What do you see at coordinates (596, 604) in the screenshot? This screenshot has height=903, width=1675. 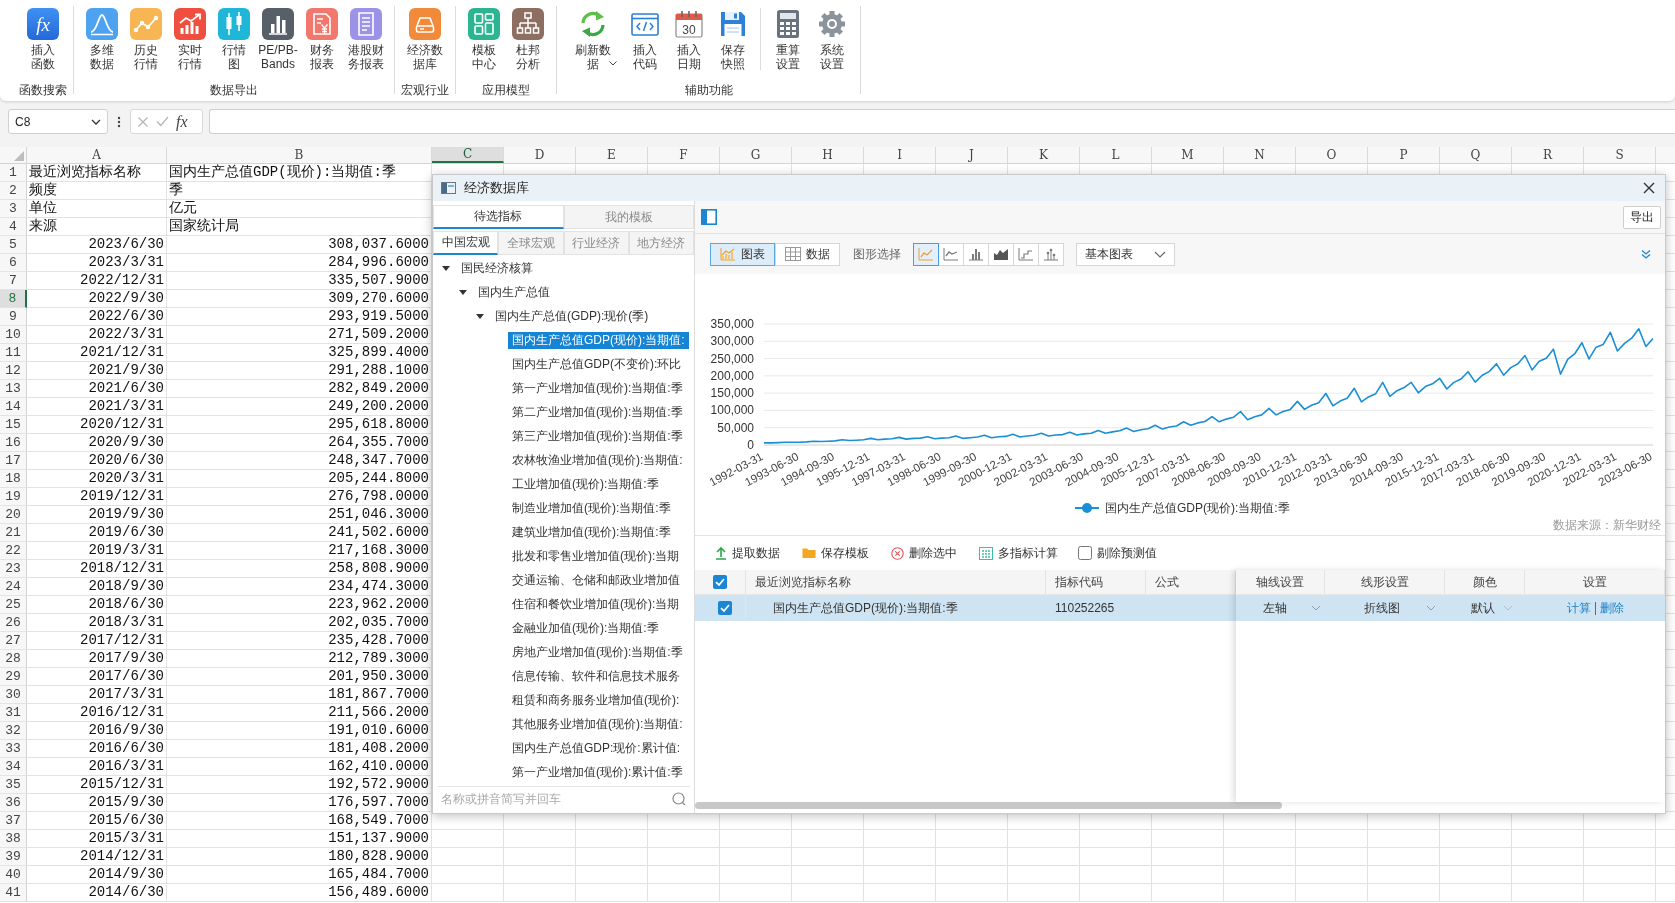 I see `tree-item: 住宿和餐饮业增加值(现价):当期` at bounding box center [596, 604].